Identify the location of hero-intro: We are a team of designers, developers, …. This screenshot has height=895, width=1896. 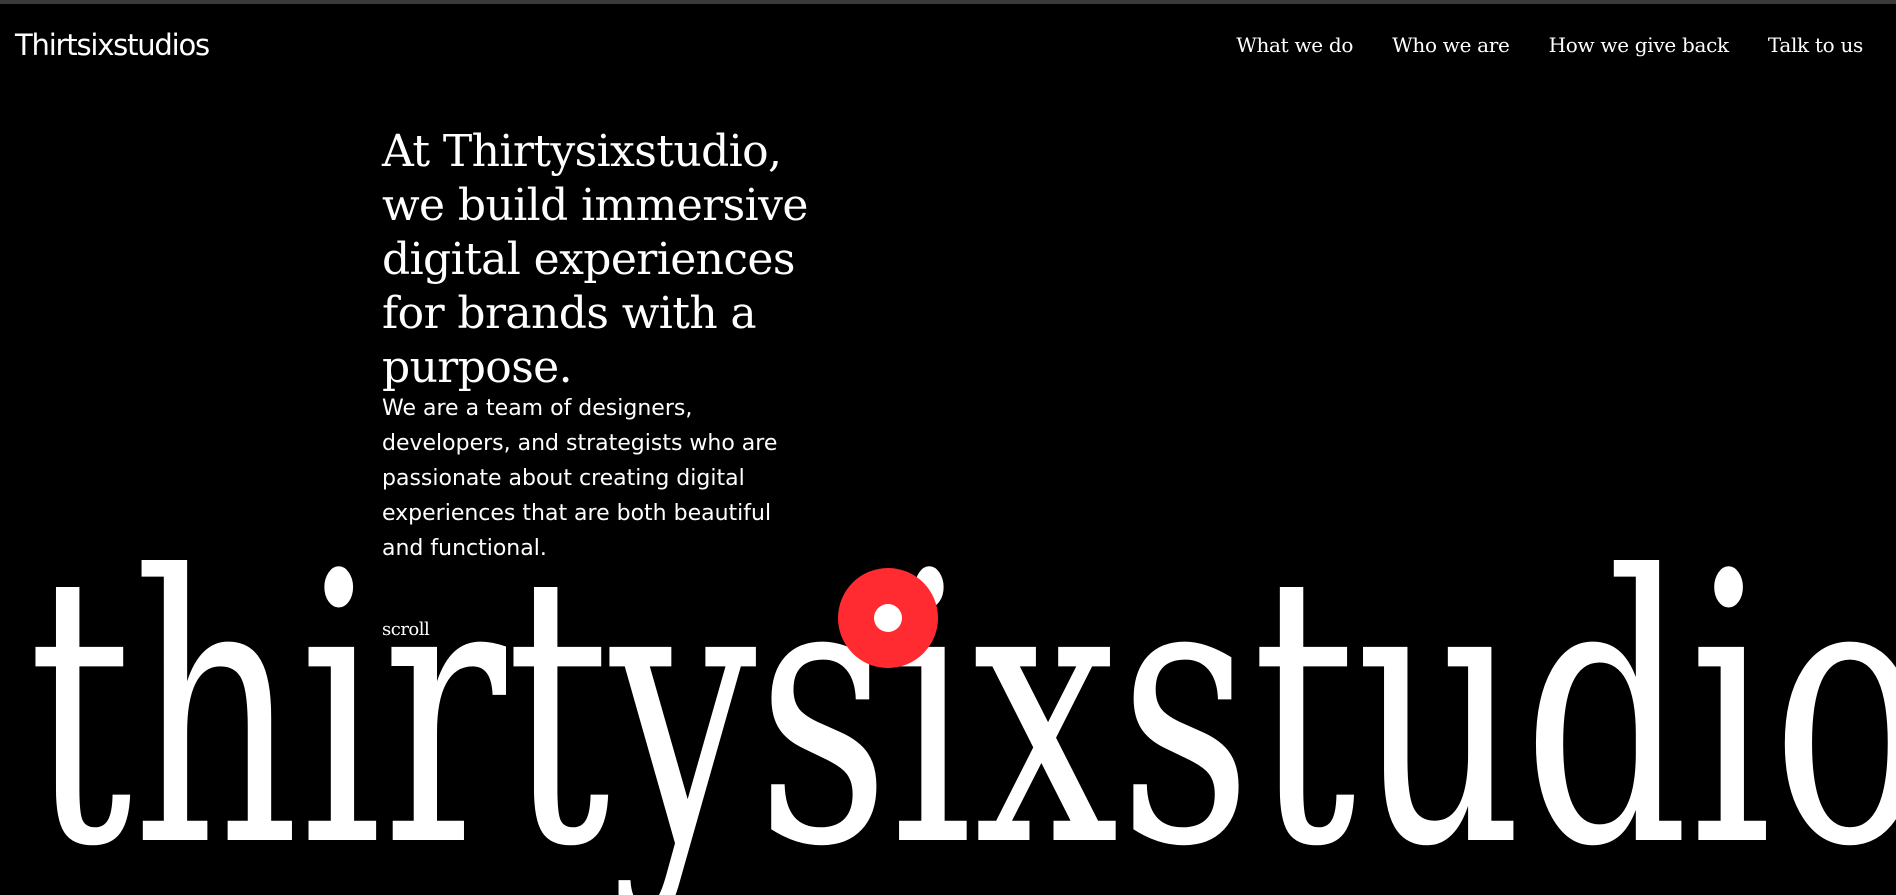
(580, 478).